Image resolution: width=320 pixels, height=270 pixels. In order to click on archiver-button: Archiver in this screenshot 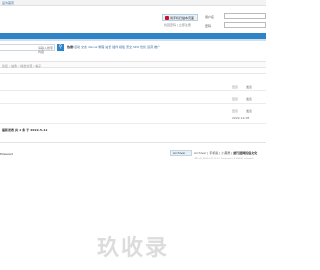, I will do `click(181, 153)`.